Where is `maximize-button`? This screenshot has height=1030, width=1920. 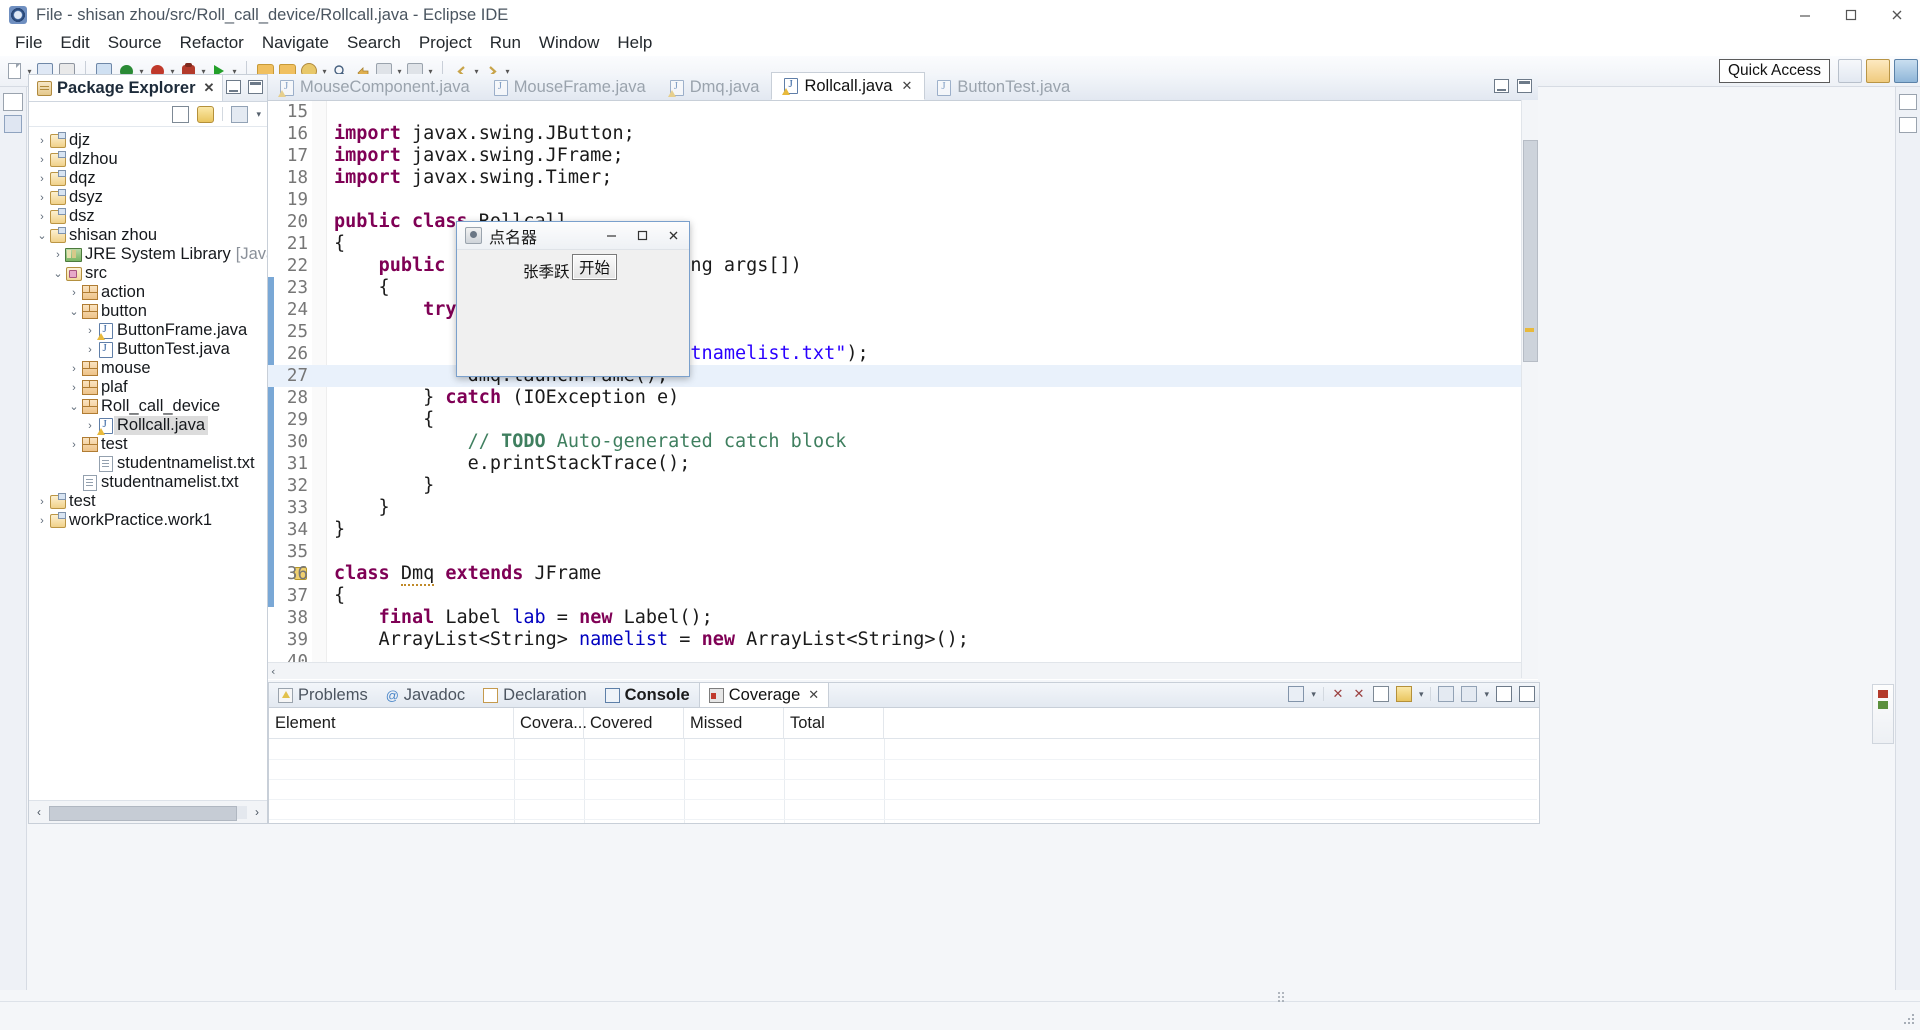
maximize-button is located at coordinates (1851, 15).